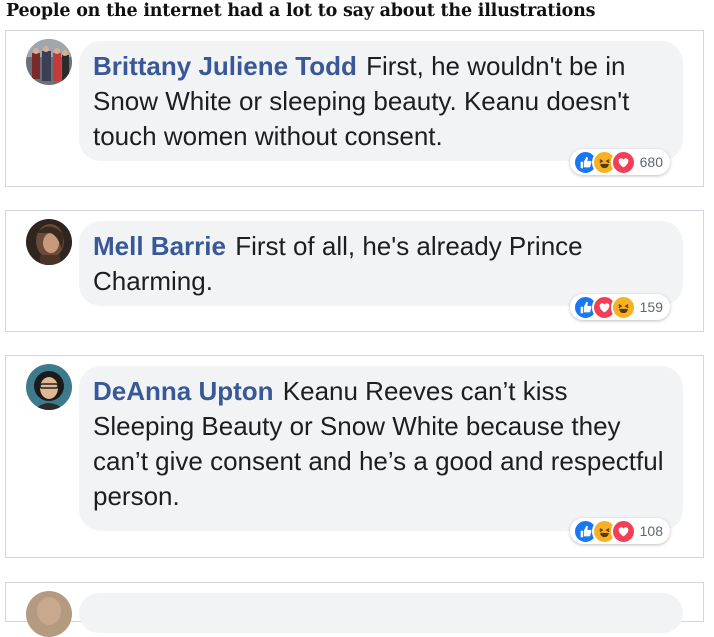 The width and height of the screenshot is (714, 637). Describe the element at coordinates (381, 613) in the screenshot. I see `comment-bubble` at that location.